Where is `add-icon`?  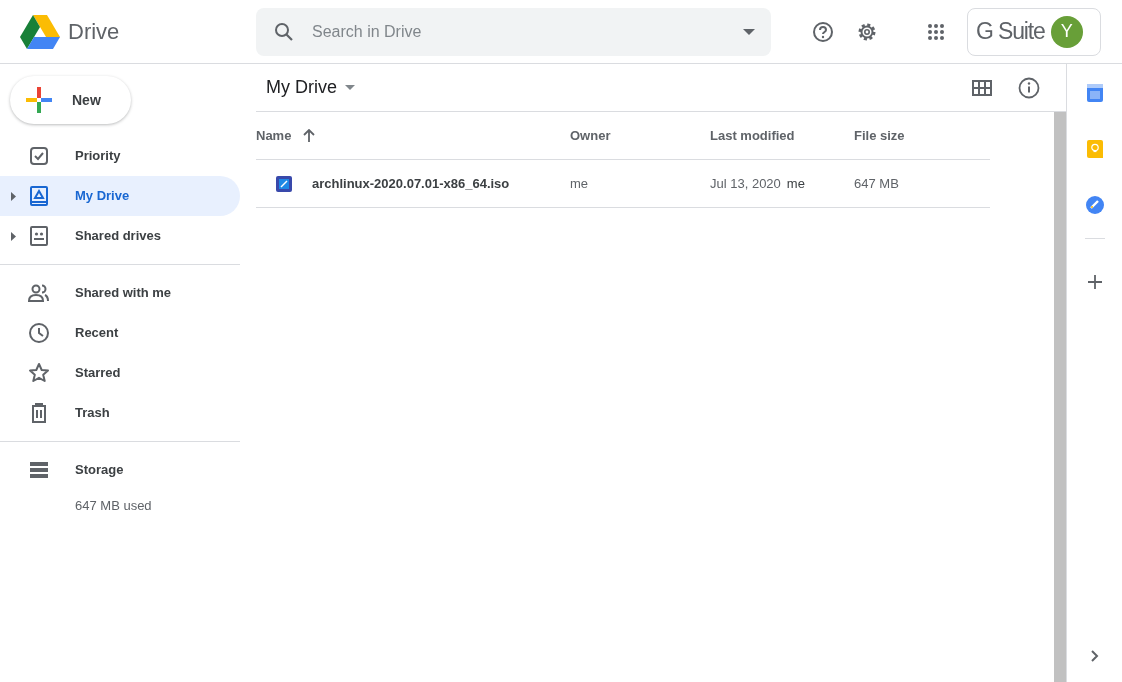 add-icon is located at coordinates (1094, 282).